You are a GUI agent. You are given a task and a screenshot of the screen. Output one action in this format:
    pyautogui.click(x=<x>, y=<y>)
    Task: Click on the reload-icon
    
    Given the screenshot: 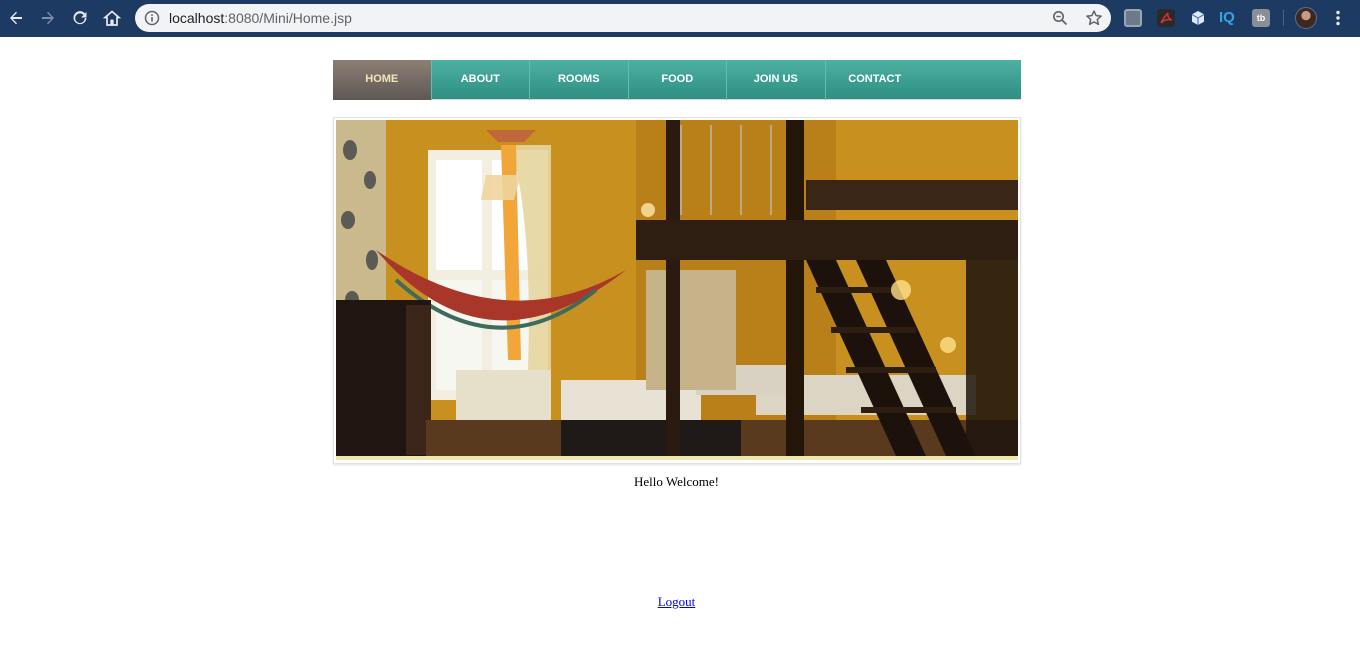 What is the action you would take?
    pyautogui.click(x=80, y=18)
    